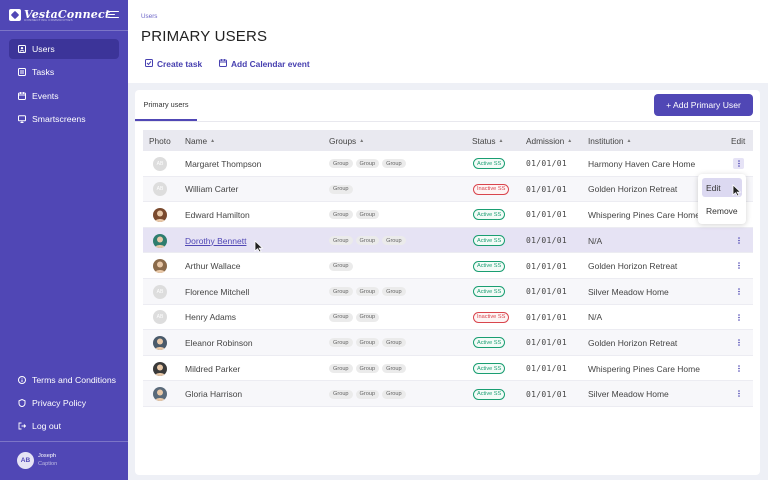  Describe the element at coordinates (703, 105) in the screenshot. I see `add-primary-user-button: + Add Primary User` at that location.